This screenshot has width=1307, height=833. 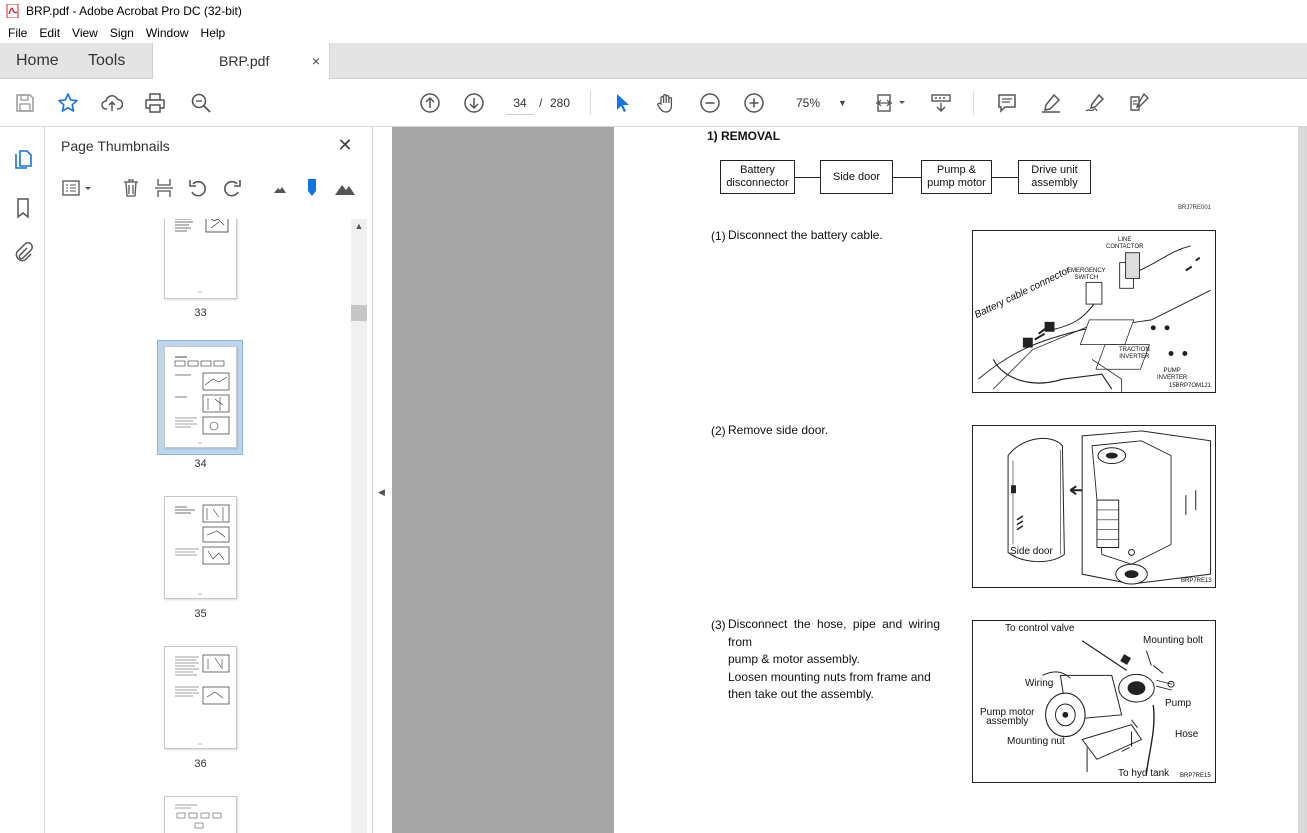 What do you see at coordinates (1134, 357) in the screenshot?
I see `figure-label-text: INVERTER` at bounding box center [1134, 357].